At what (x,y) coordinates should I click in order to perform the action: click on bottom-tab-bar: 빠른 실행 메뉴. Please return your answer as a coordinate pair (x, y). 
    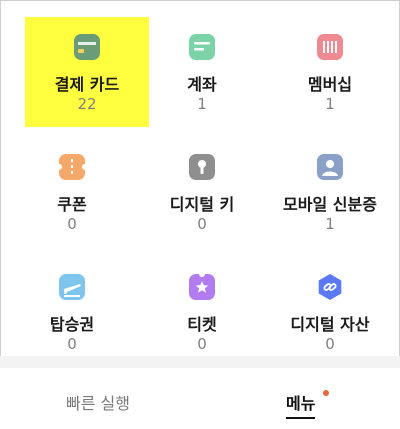
    Looking at the image, I should click on (200, 398).